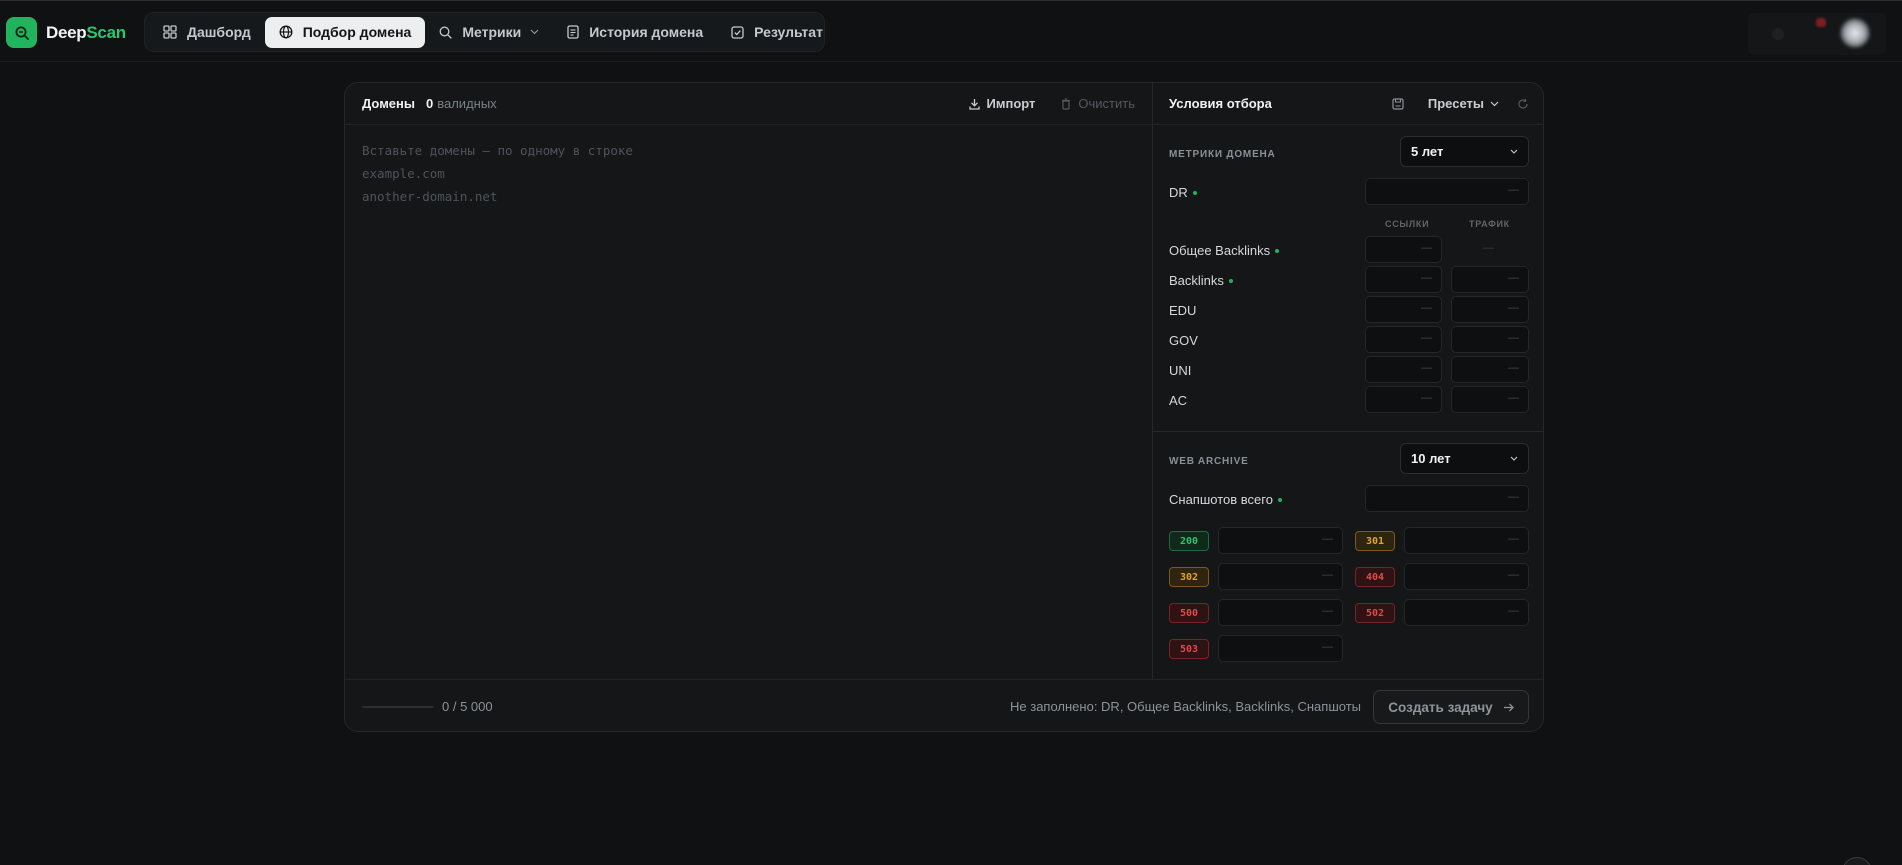 Image resolution: width=1902 pixels, height=865 pixels. What do you see at coordinates (1189, 541) in the screenshot?
I see `code-badge-200: 200` at bounding box center [1189, 541].